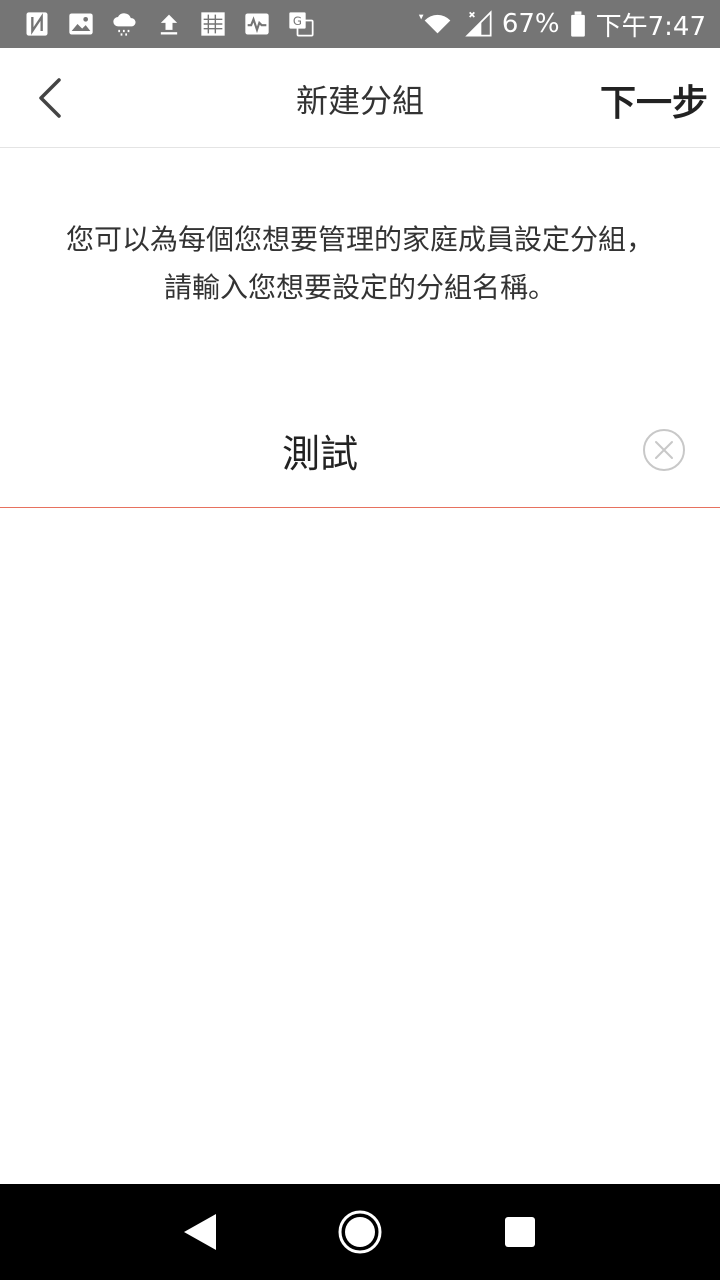  I want to click on signal-icon, so click(479, 24).